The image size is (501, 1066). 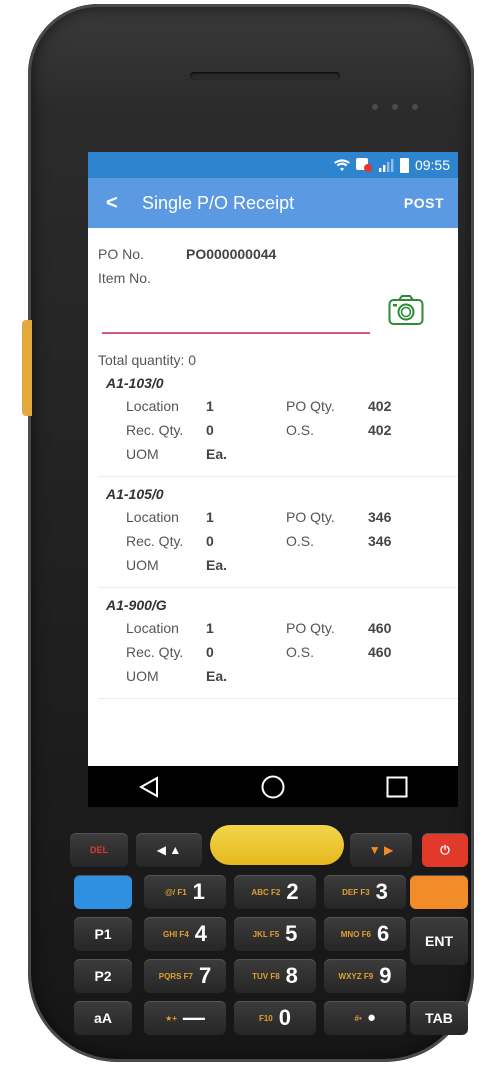 I want to click on item-code: A1-105/0, so click(x=135, y=494).